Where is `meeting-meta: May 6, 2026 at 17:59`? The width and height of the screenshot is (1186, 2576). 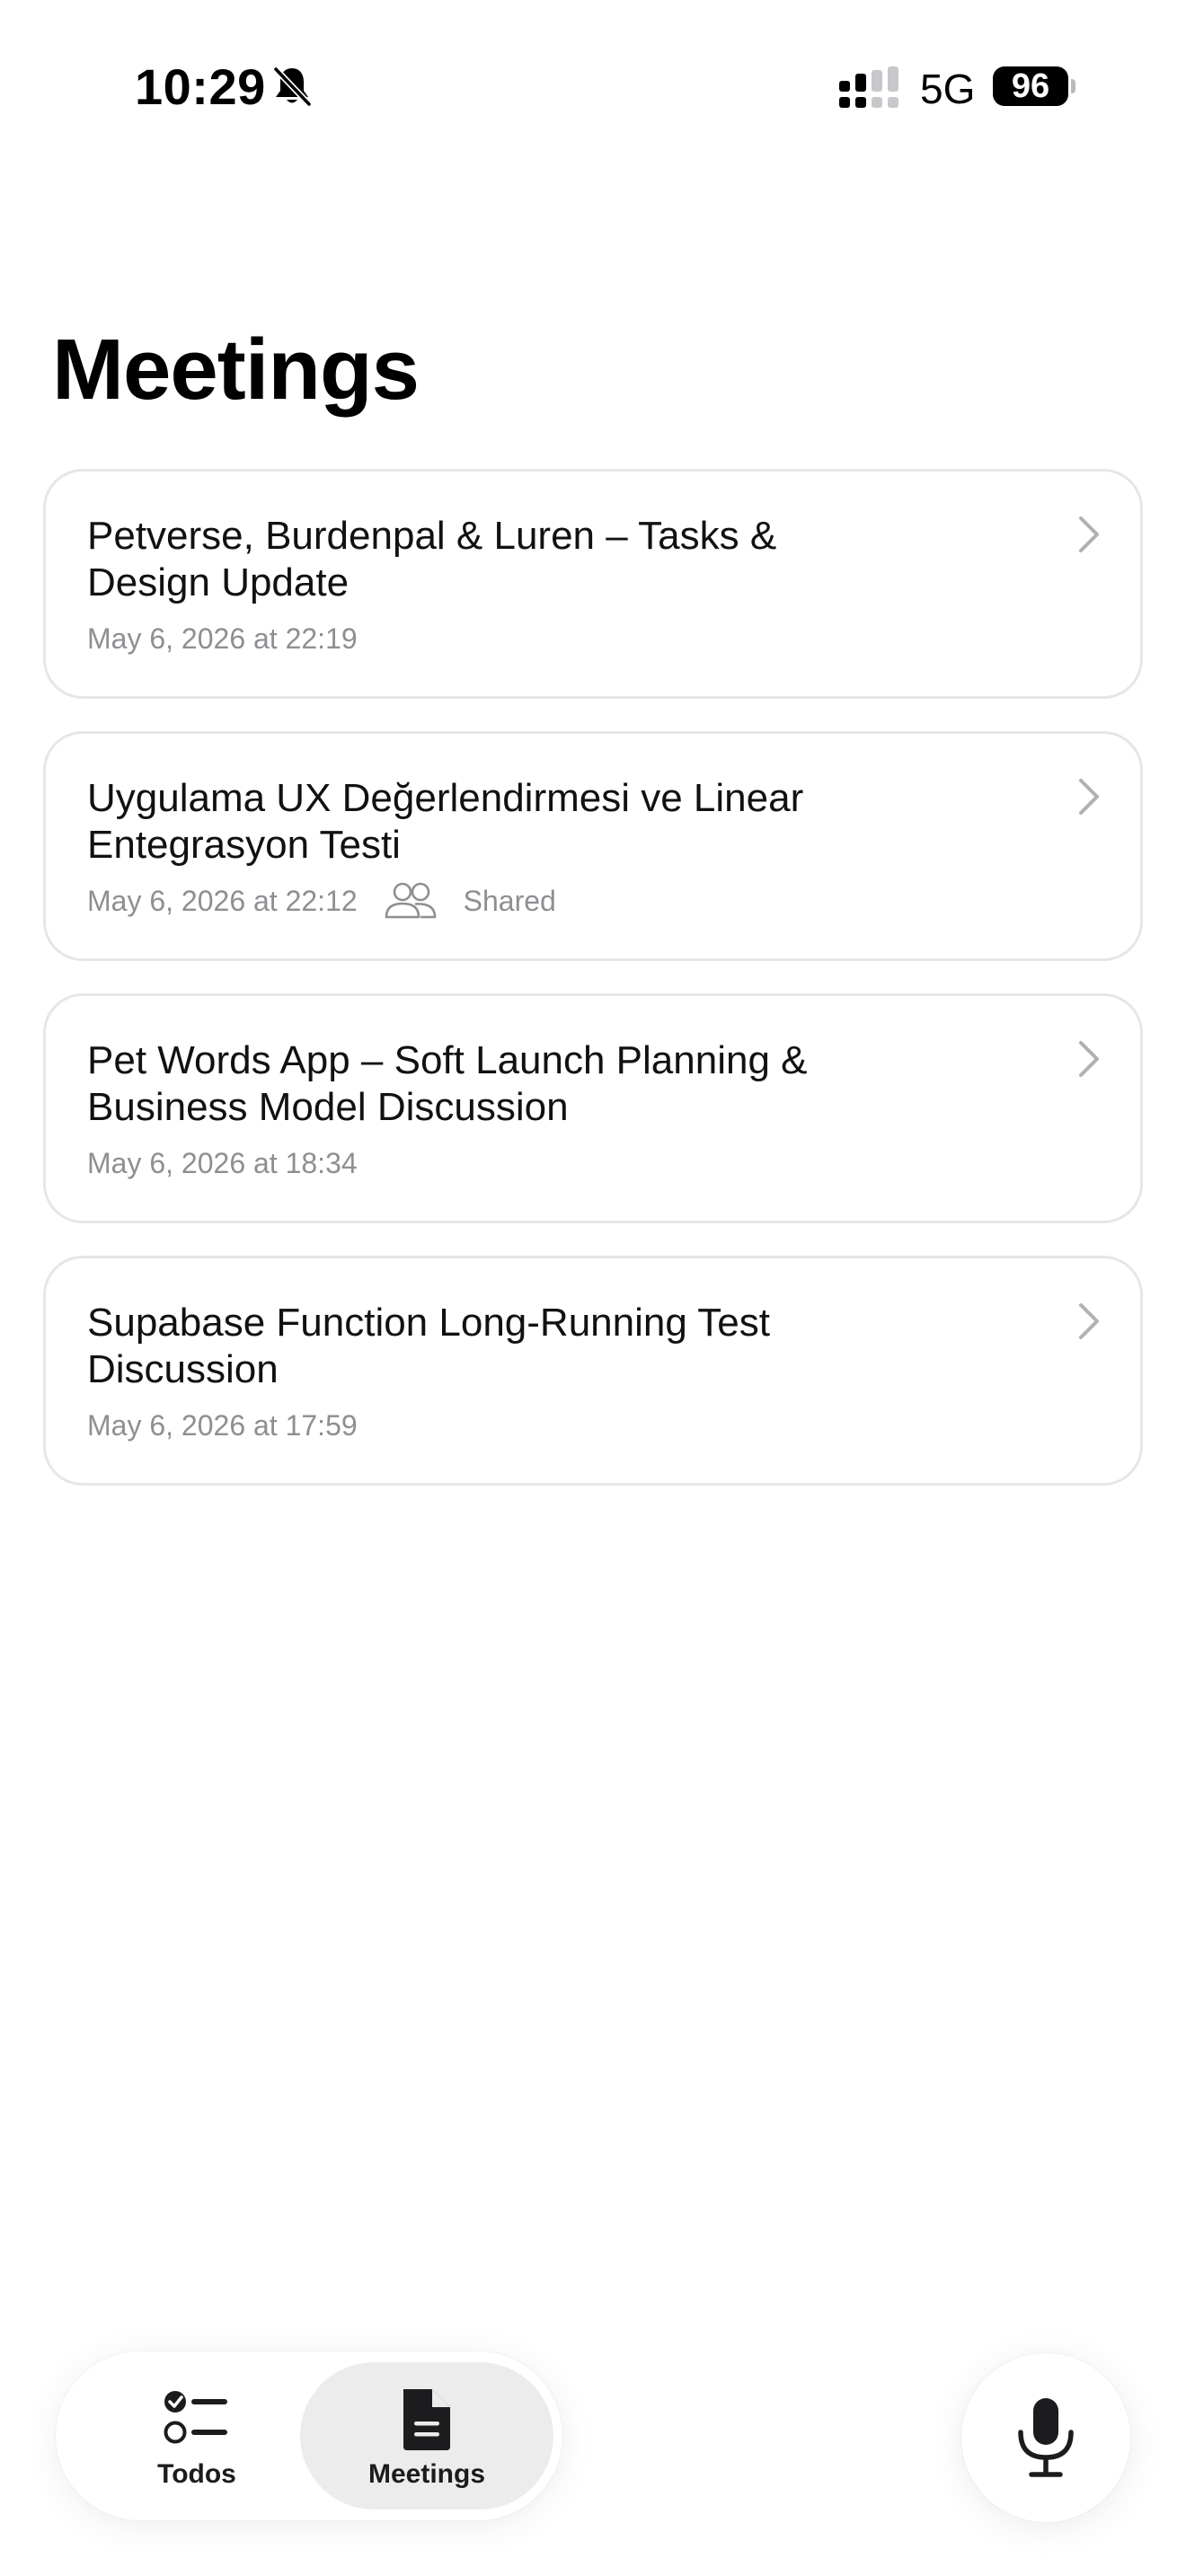
meeting-meta: May 6, 2026 at 17:59 is located at coordinates (222, 1425).